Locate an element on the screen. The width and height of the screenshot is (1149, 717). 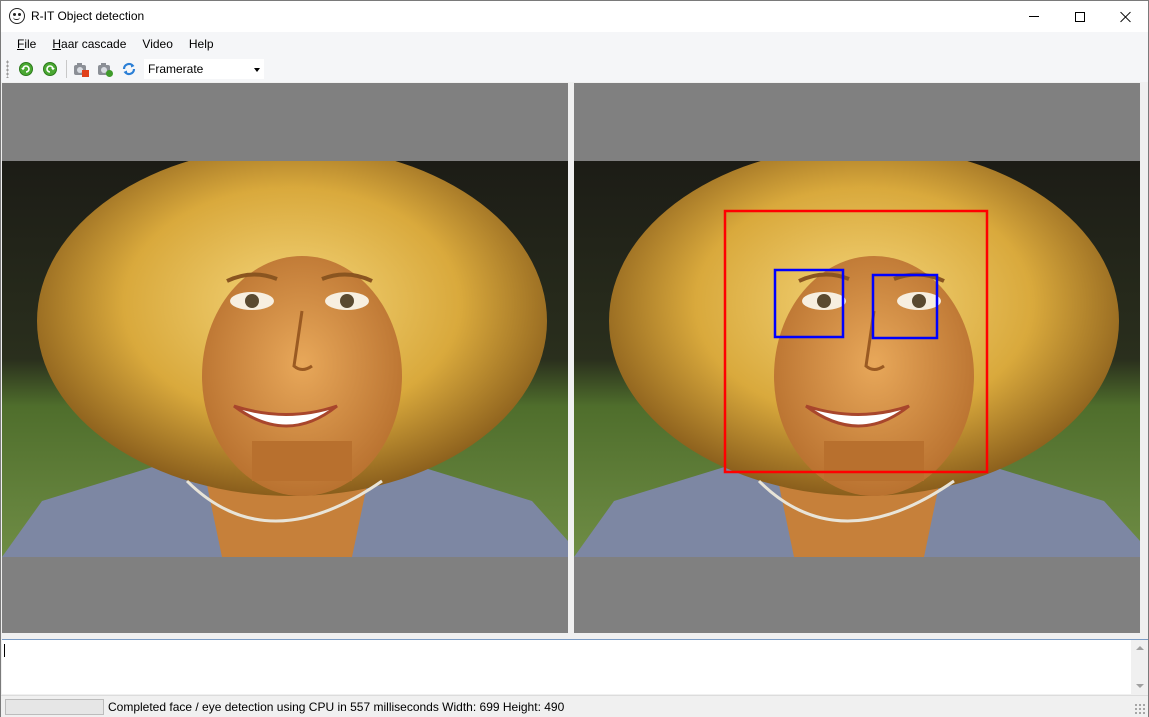
rotate-right-icon is located at coordinates (50, 69).